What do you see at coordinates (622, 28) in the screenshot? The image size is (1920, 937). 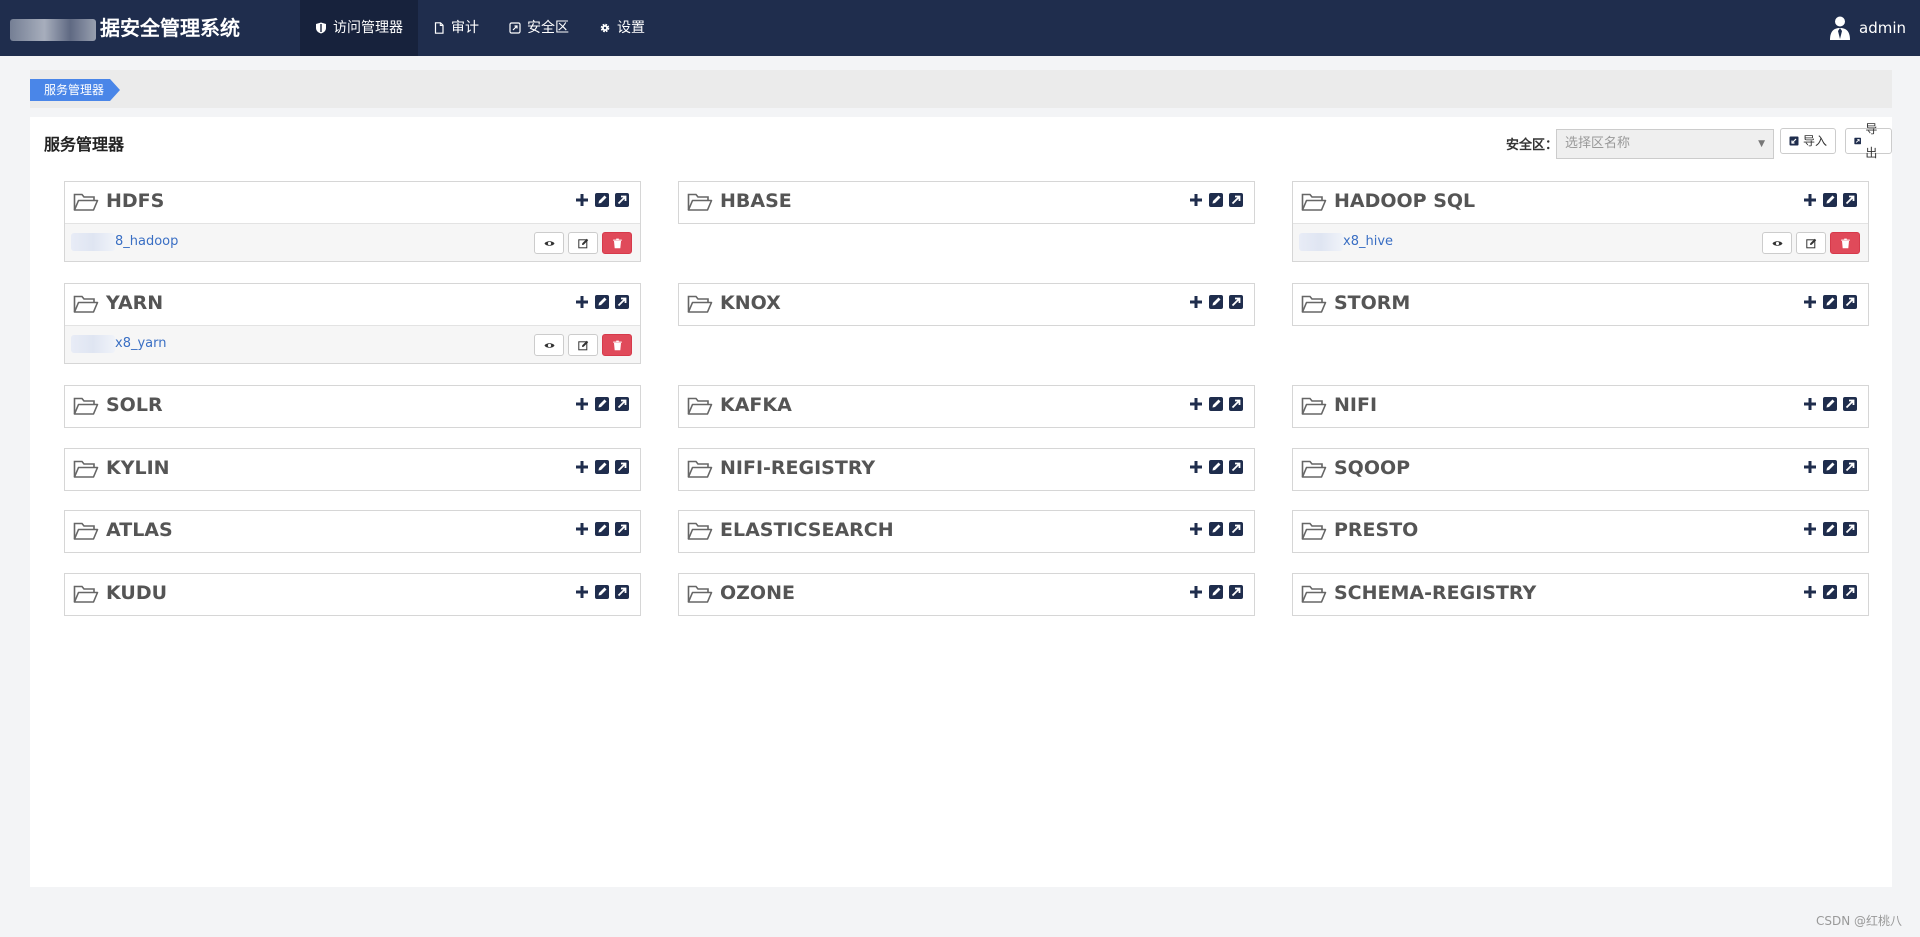 I see `nav-item-settings: 设置` at bounding box center [622, 28].